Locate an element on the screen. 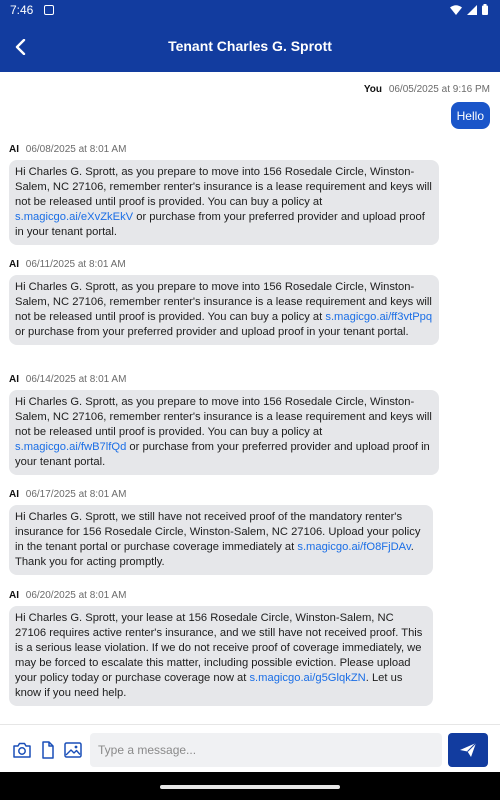 The width and height of the screenshot is (500, 800). signal-icon is located at coordinates (472, 9).